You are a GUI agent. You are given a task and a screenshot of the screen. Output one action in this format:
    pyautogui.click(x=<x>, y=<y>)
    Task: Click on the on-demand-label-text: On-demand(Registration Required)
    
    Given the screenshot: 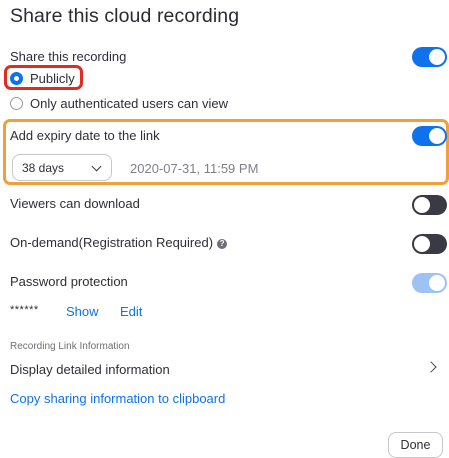 What is the action you would take?
    pyautogui.click(x=112, y=242)
    